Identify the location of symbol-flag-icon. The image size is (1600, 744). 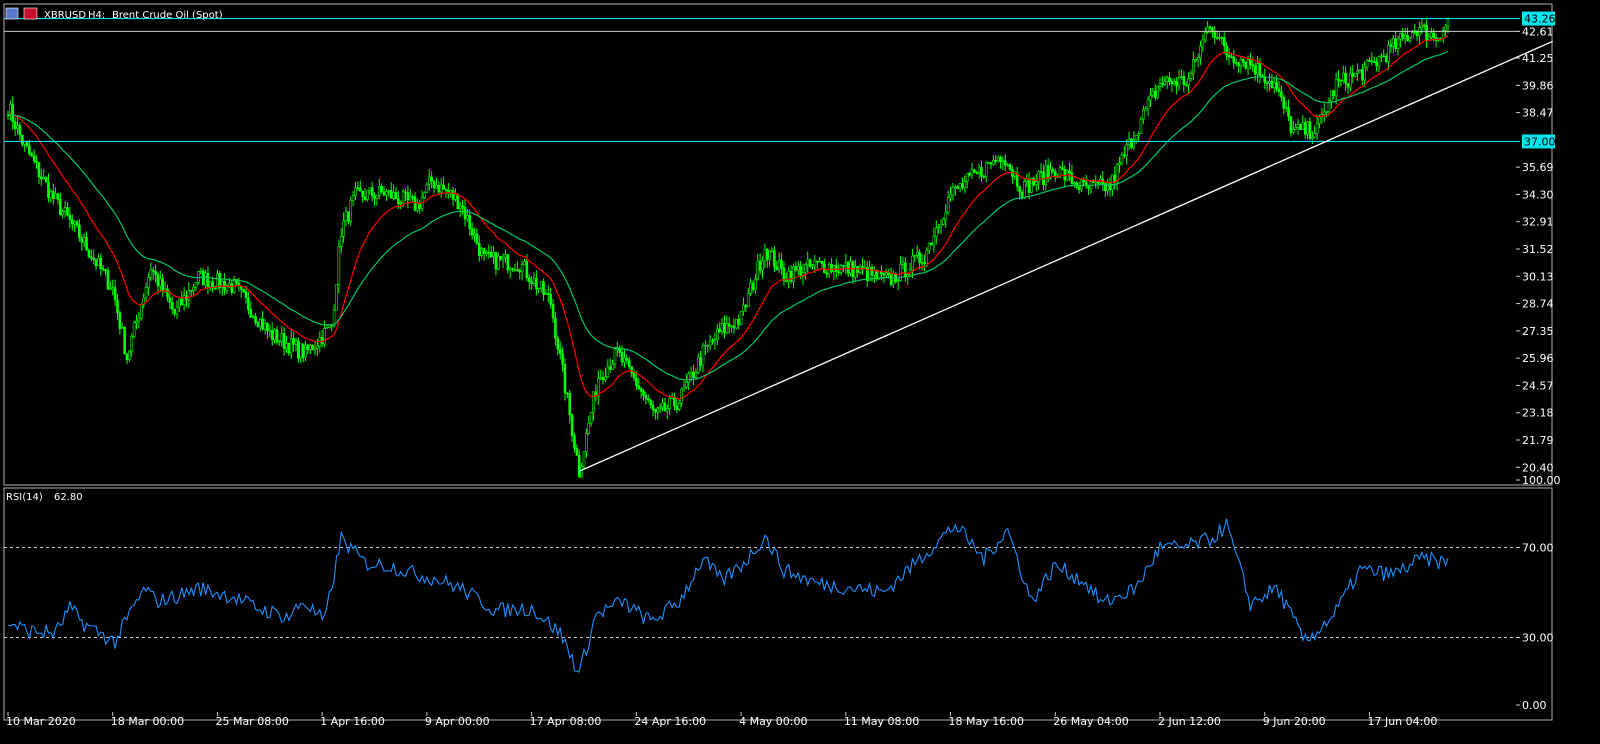
(30, 13).